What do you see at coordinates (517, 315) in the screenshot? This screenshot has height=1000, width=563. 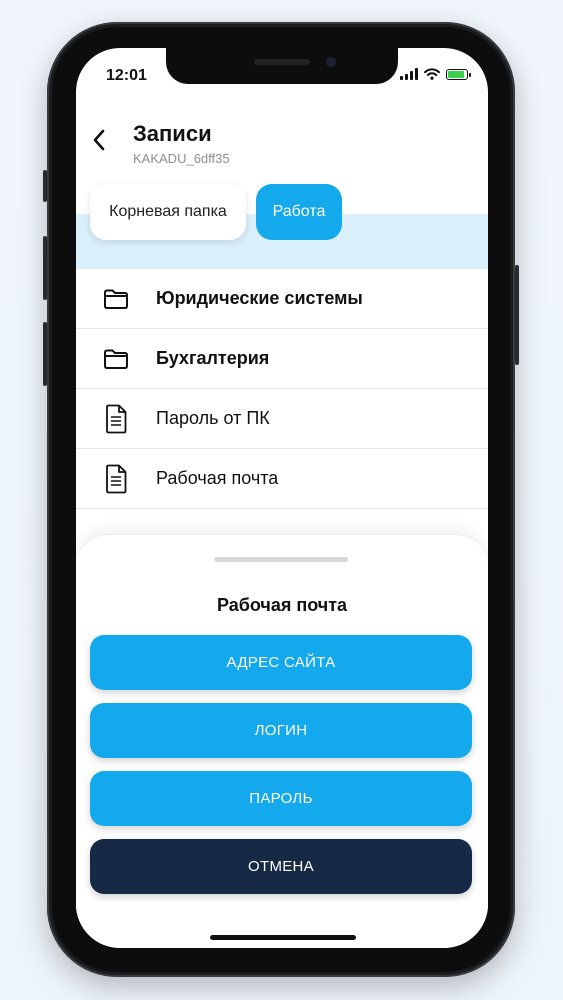 I see `power-button` at bounding box center [517, 315].